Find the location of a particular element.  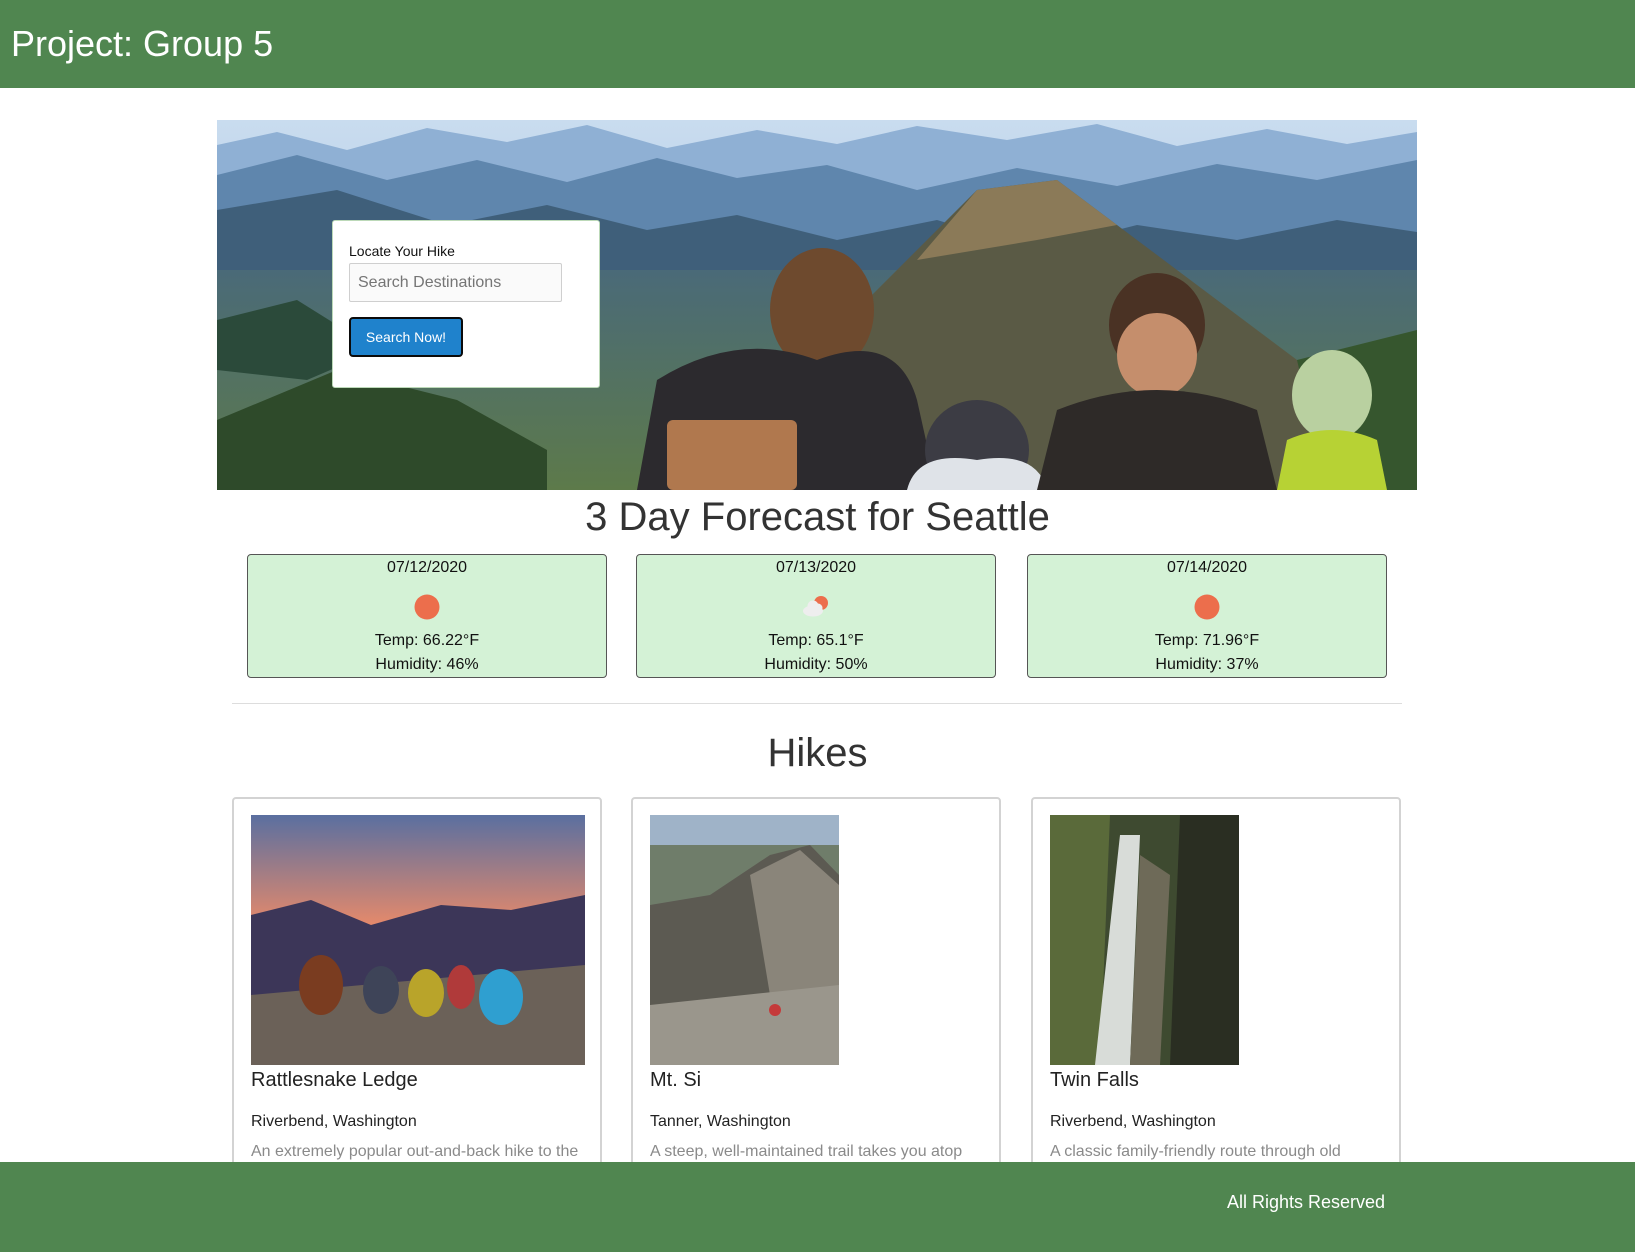

hike-name: Rattlesnake Ledge is located at coordinates (334, 1080).